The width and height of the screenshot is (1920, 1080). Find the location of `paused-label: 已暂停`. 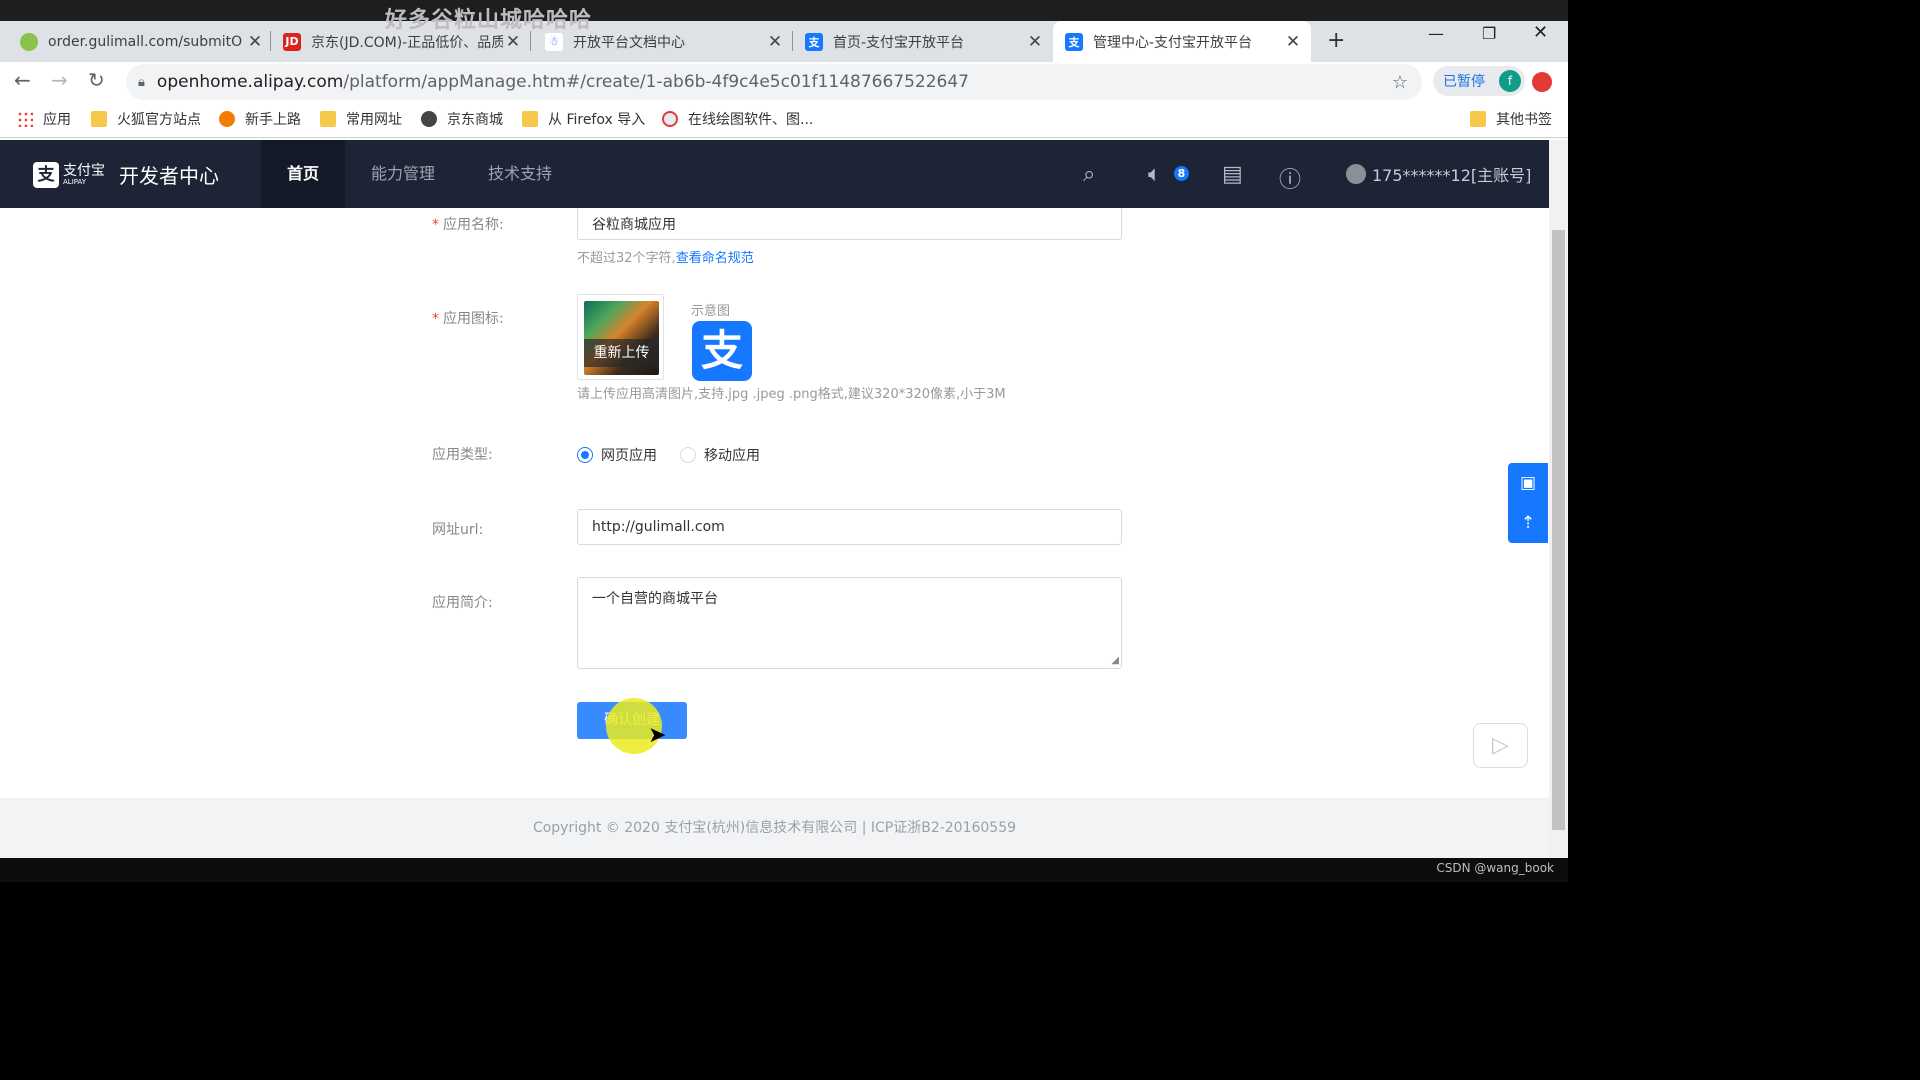

paused-label: 已暂停 is located at coordinates (1464, 82).